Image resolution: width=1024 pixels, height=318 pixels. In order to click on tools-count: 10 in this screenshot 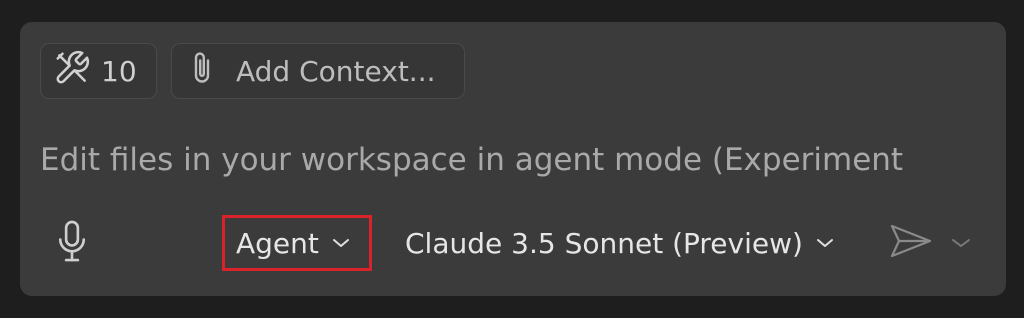, I will do `click(119, 71)`.